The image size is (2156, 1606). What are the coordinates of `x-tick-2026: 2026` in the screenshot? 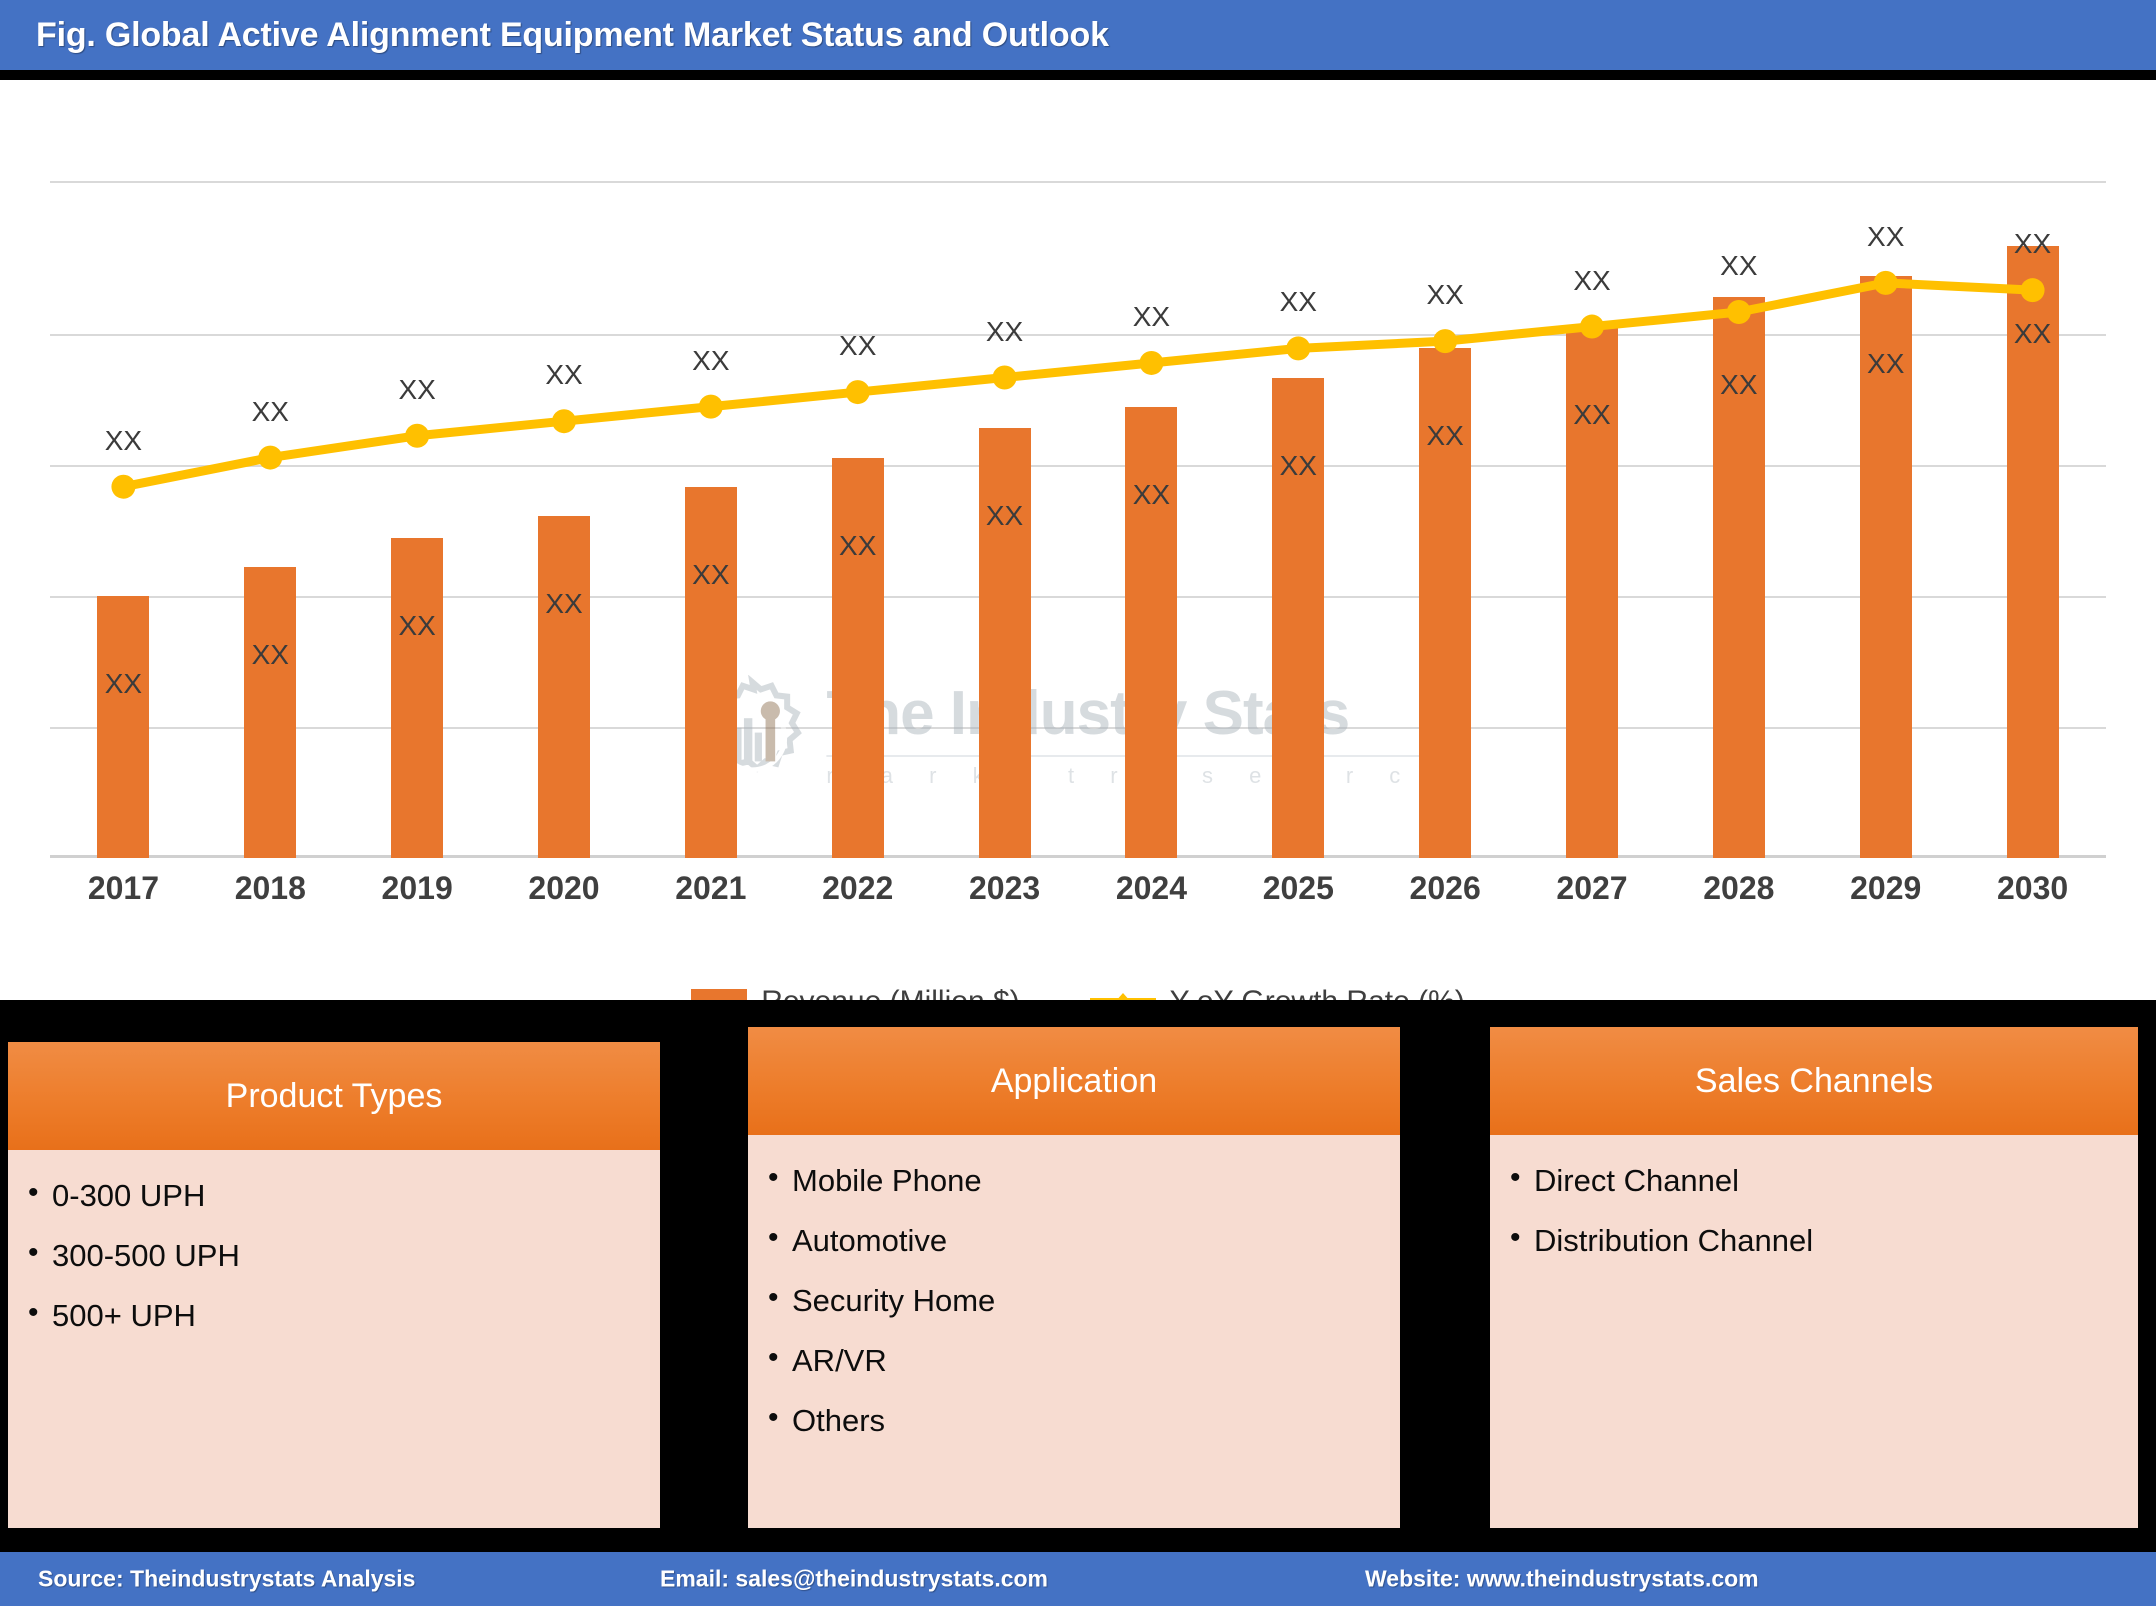 It's located at (1445, 888).